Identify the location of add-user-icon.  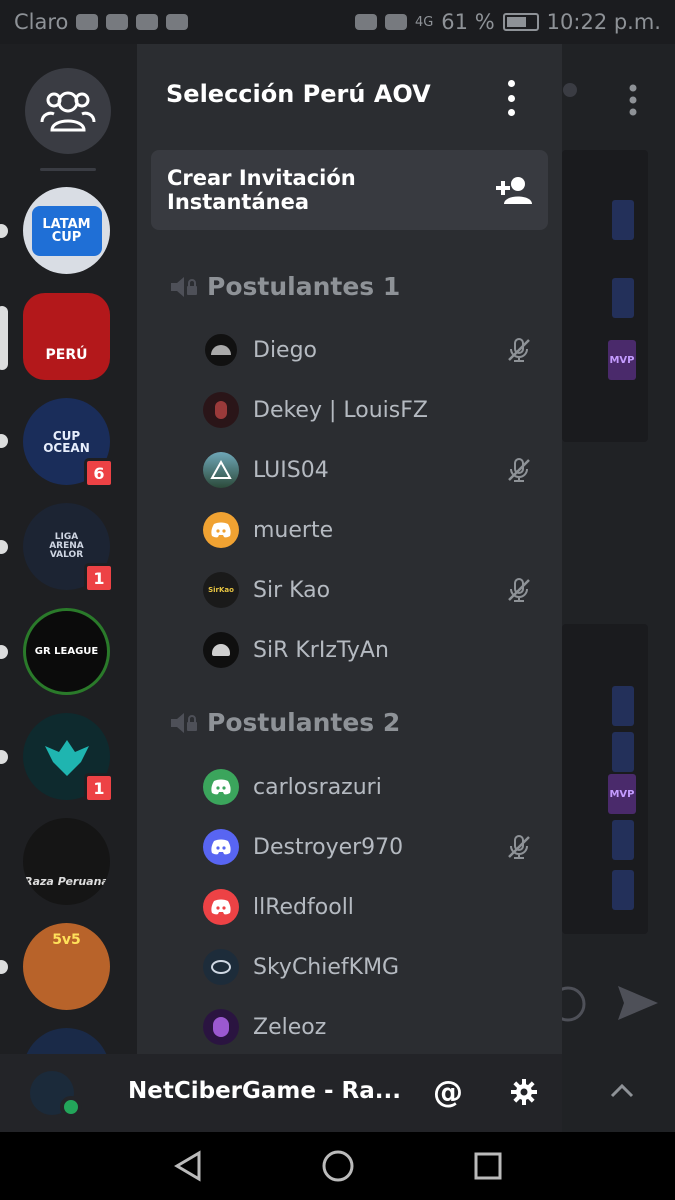
(514, 190).